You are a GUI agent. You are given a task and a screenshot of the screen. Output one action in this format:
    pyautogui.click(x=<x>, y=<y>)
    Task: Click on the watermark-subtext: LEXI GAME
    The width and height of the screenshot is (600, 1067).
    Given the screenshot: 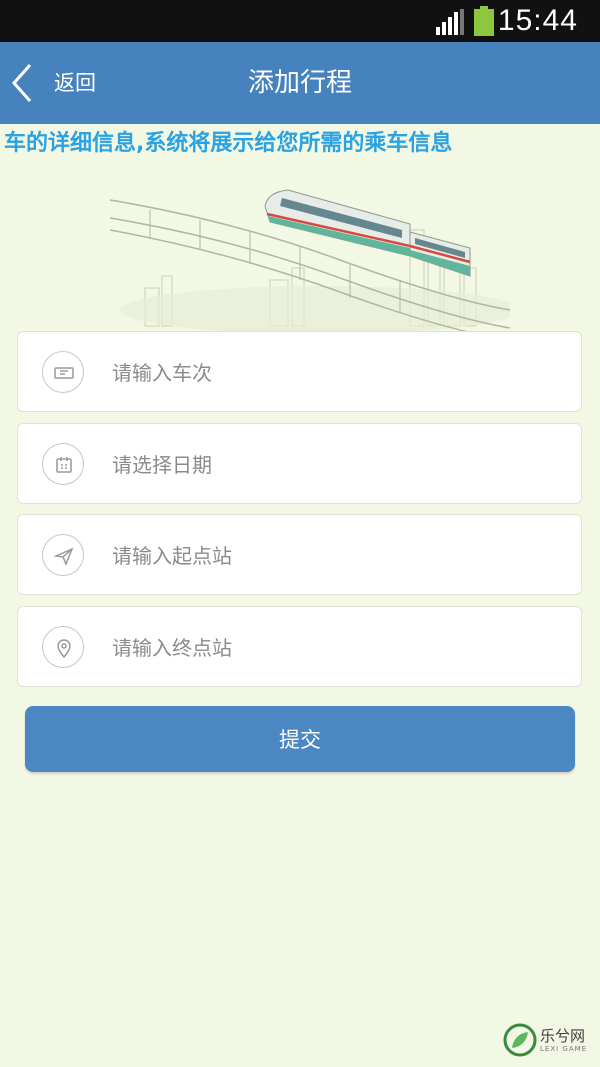 What is the action you would take?
    pyautogui.click(x=564, y=1049)
    